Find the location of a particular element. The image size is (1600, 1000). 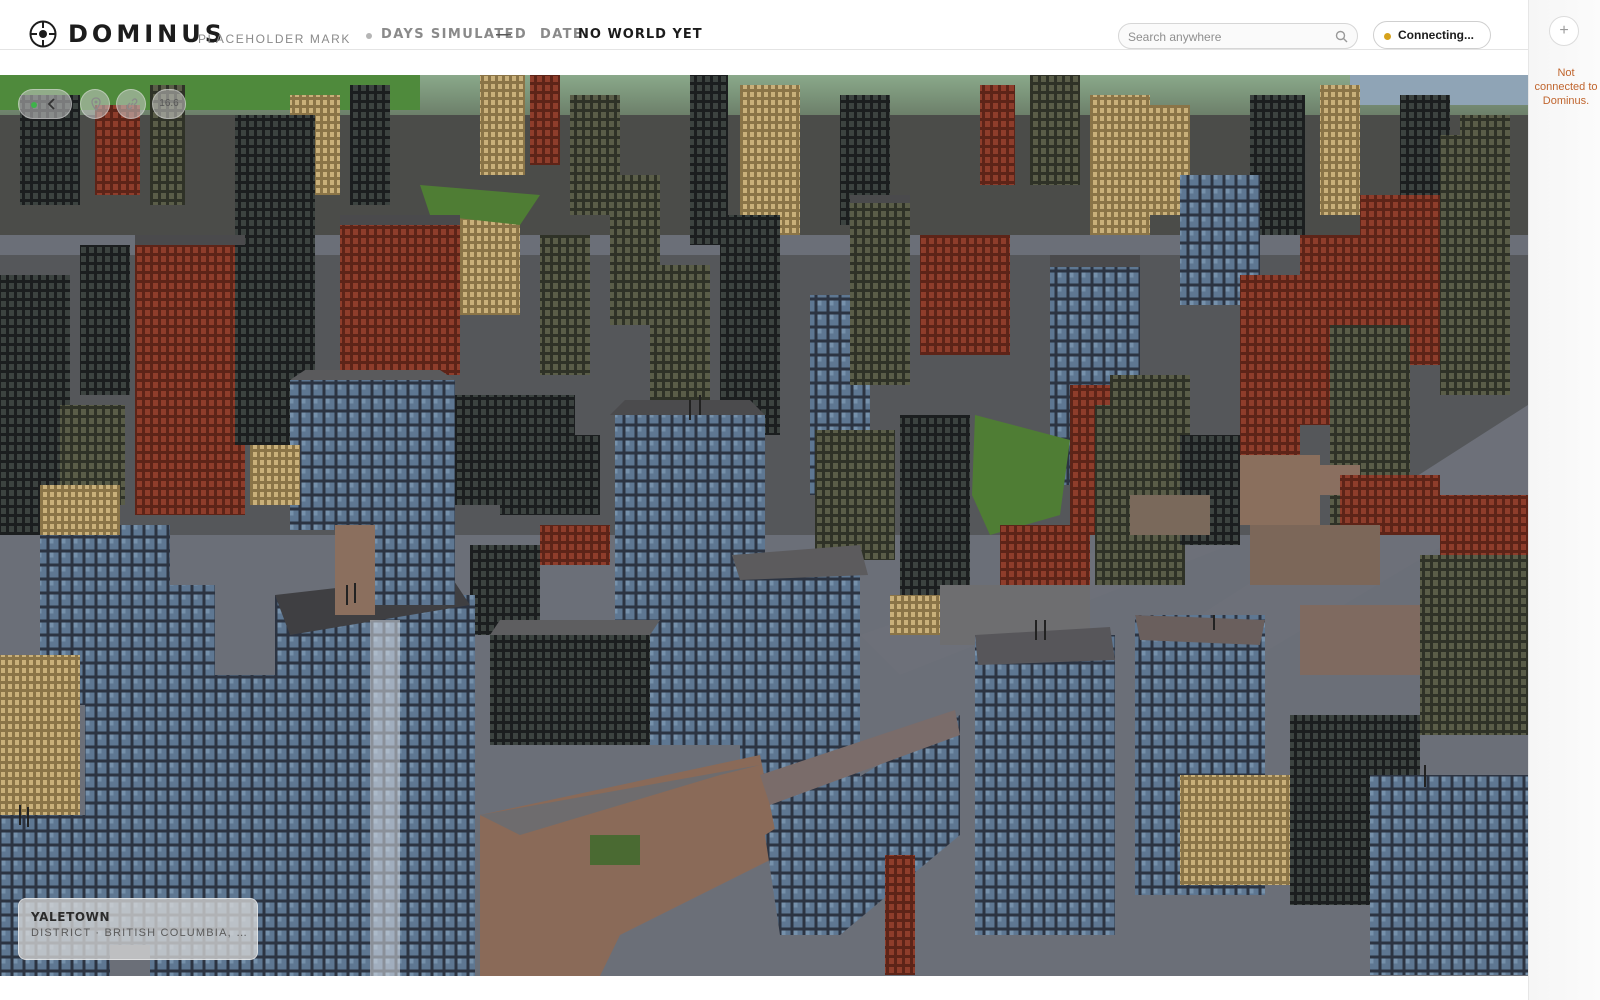

date-label: DATE is located at coordinates (562, 34).